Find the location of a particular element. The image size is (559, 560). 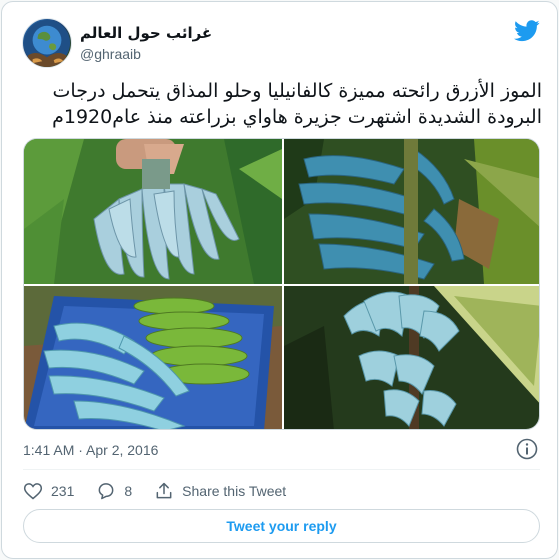

media-photo-blue-banana-bunch-with-leaves is located at coordinates (411, 357).